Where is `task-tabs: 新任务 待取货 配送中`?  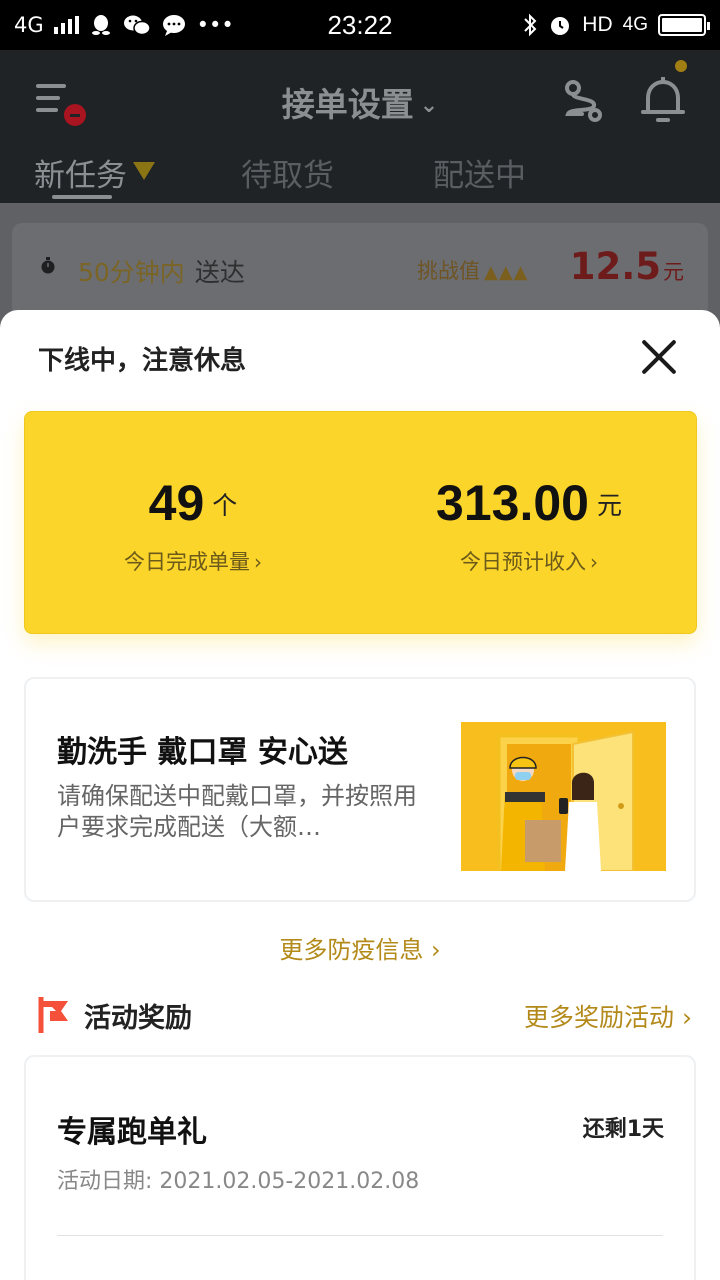 task-tabs: 新任务 待取货 配送中 is located at coordinates (360, 175).